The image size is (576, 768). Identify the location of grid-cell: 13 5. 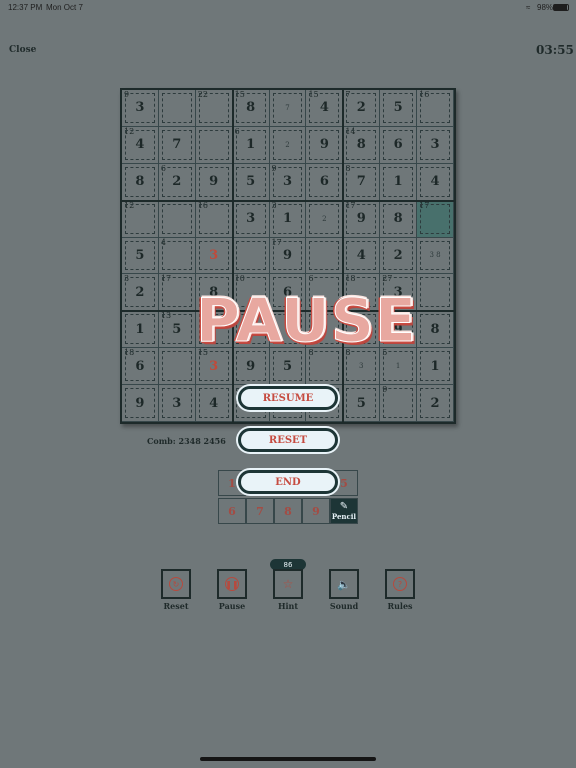
(177, 330).